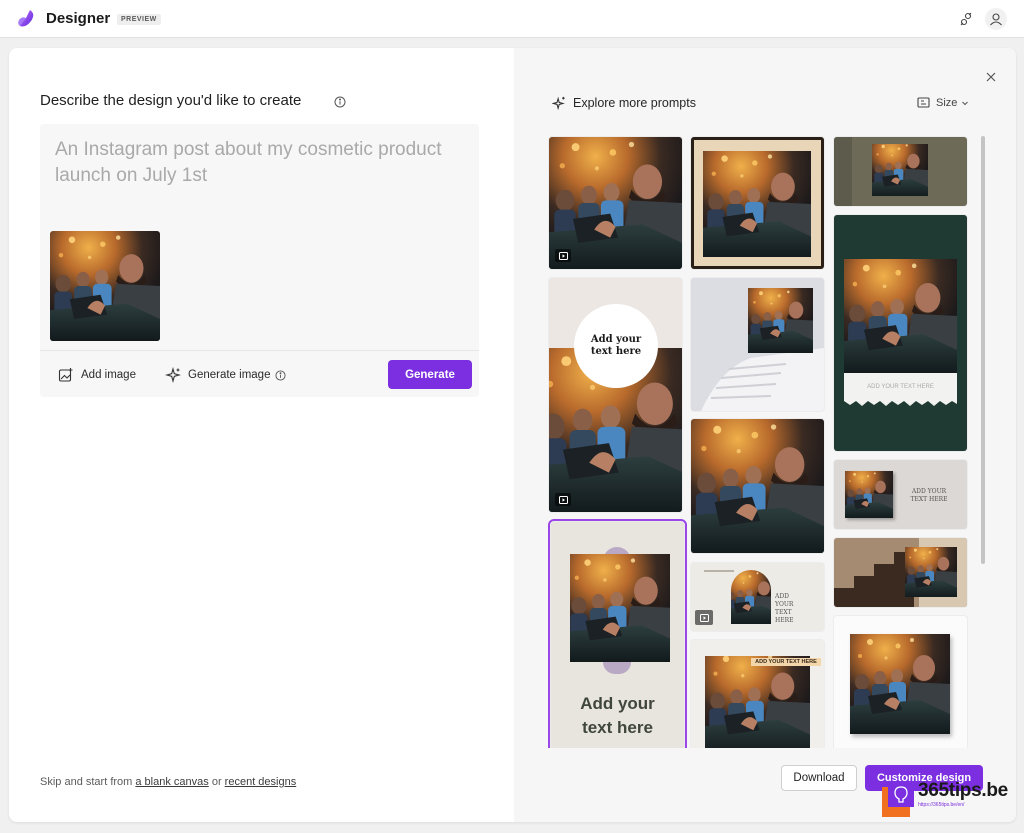 This screenshot has width=1024, height=833. What do you see at coordinates (996, 19) in the screenshot?
I see `user-icon` at bounding box center [996, 19].